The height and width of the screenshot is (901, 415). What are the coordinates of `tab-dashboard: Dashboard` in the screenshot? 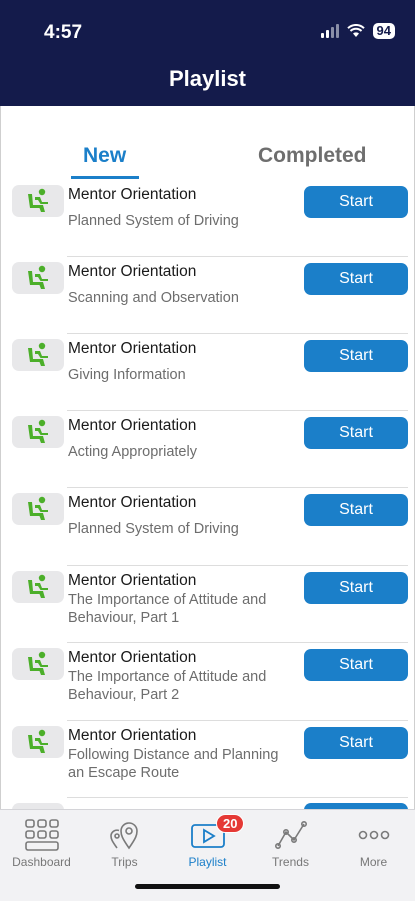 It's located at (41, 843).